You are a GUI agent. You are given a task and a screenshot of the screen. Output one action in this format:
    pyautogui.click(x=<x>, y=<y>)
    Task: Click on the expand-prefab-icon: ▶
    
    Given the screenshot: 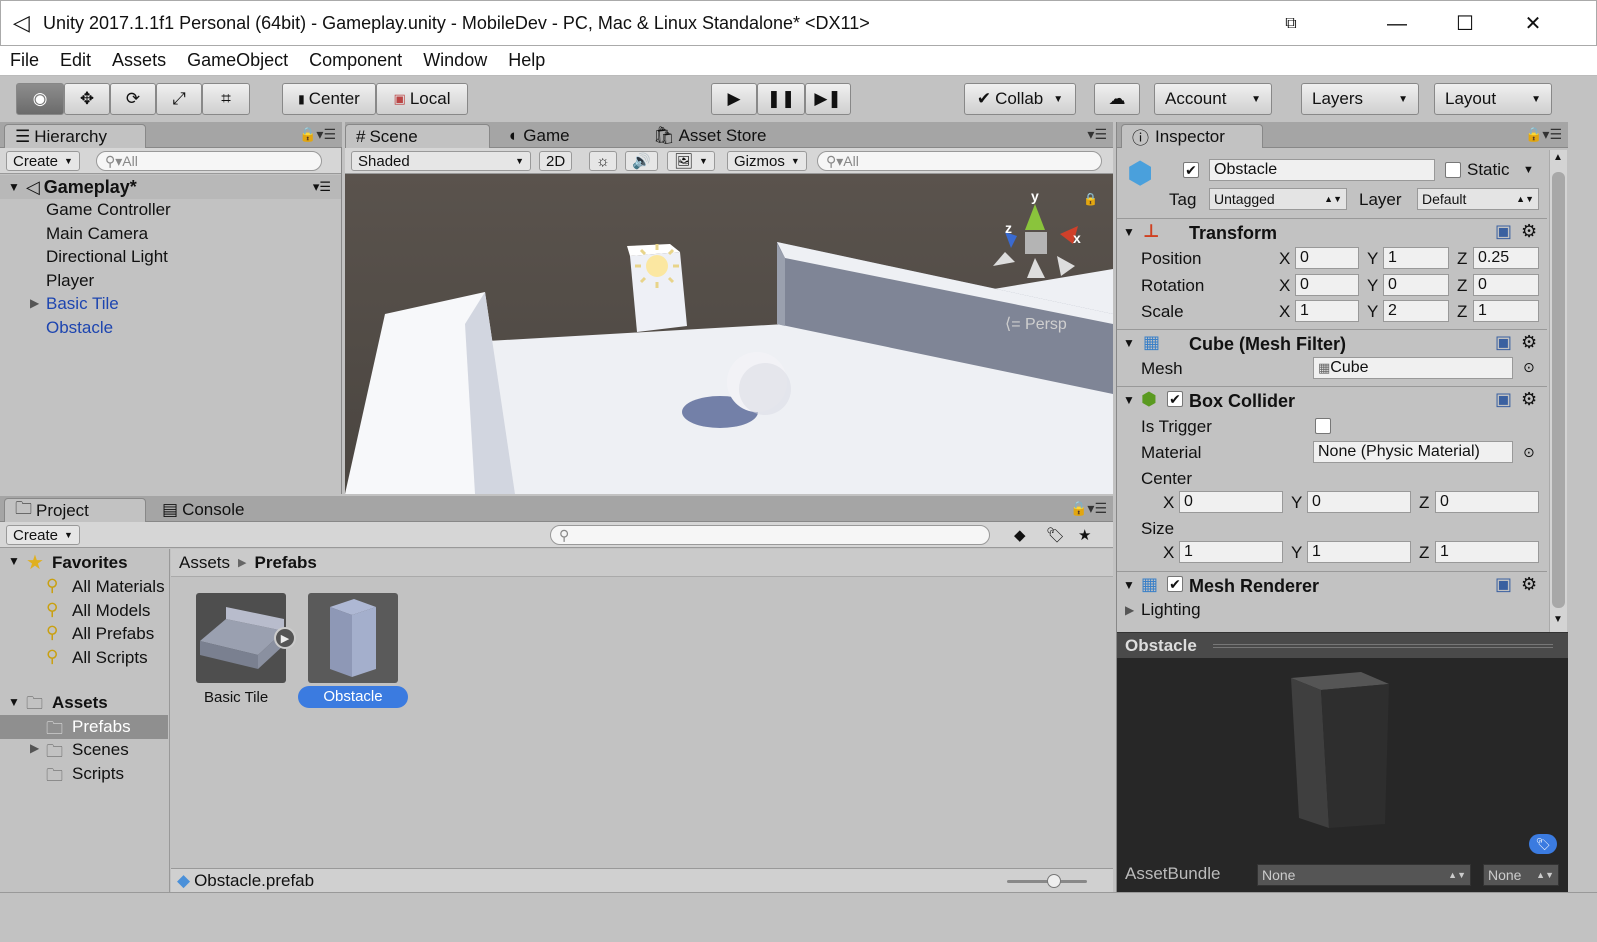 What is the action you would take?
    pyautogui.click(x=285, y=638)
    